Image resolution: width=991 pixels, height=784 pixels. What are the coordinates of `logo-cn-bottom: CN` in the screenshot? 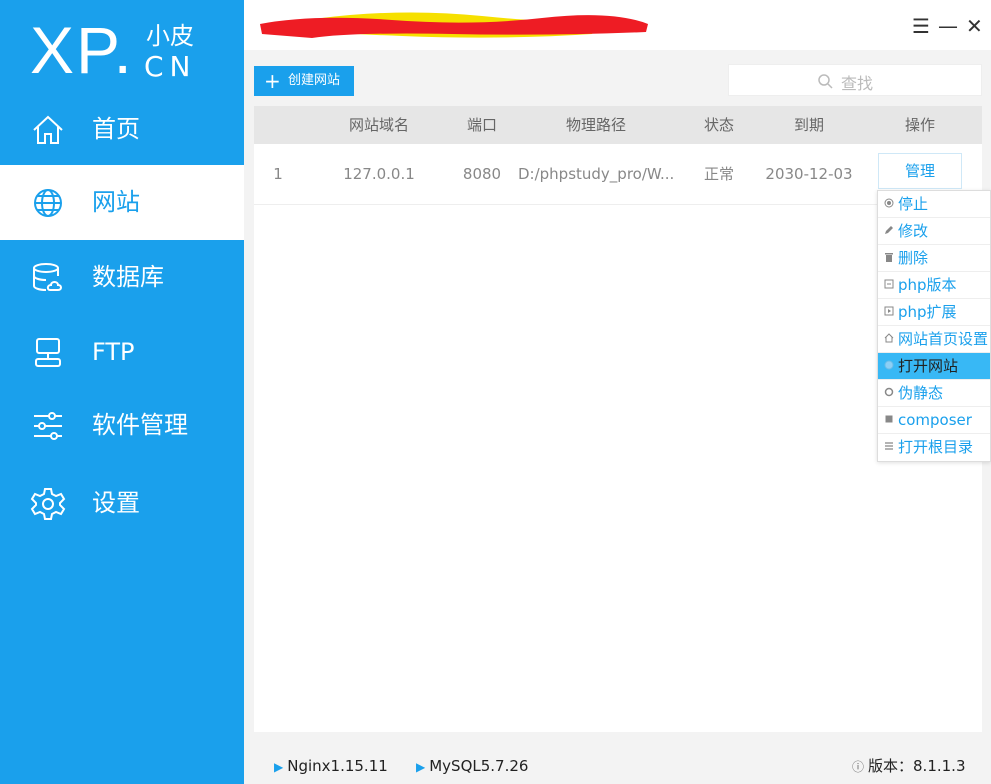 It's located at (170, 66).